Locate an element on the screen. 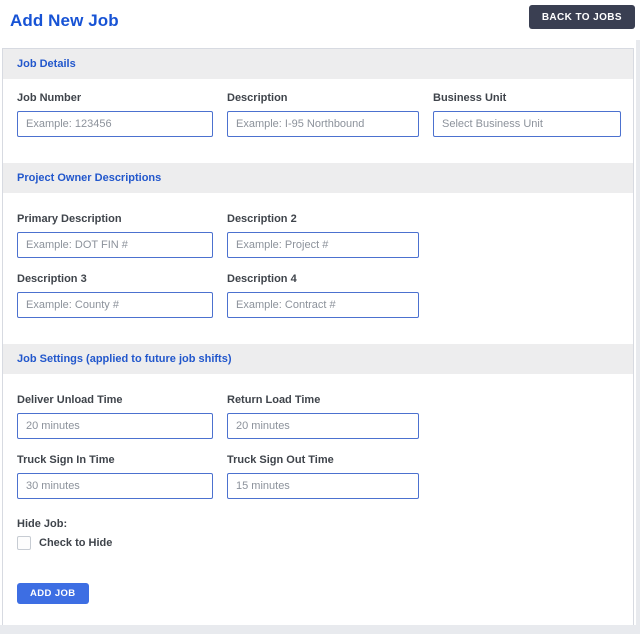 This screenshot has width=640, height=634. return-load-time-select is located at coordinates (323, 426).